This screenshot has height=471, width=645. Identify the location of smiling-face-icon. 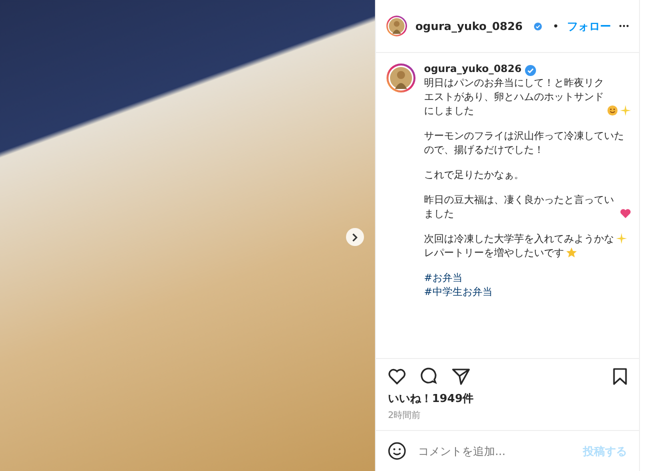
(612, 110).